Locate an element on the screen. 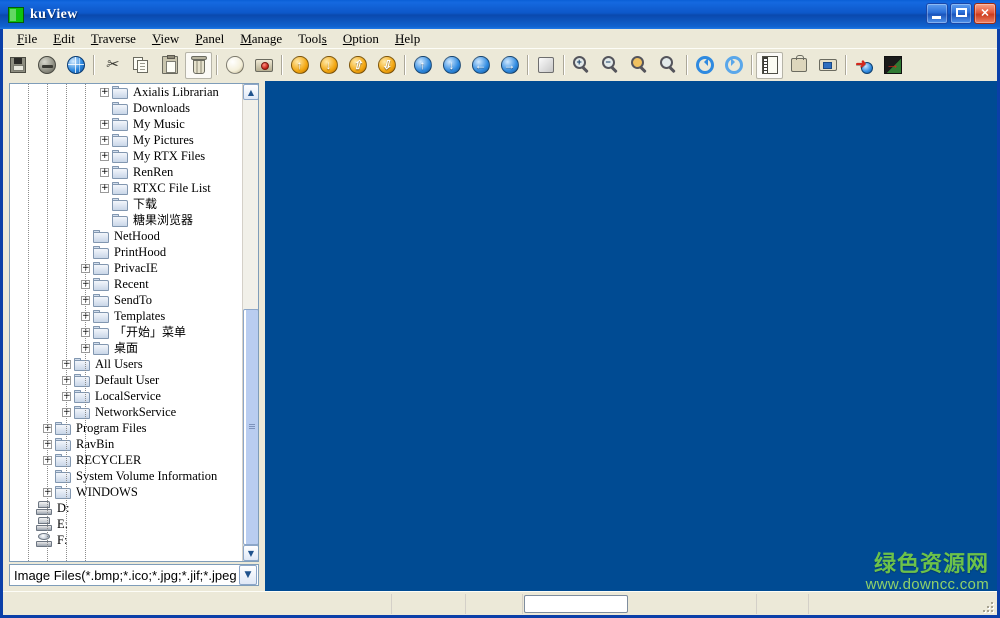 Image resolution: width=1000 pixels, height=618 pixels. actual-size-button is located at coordinates (545, 65).